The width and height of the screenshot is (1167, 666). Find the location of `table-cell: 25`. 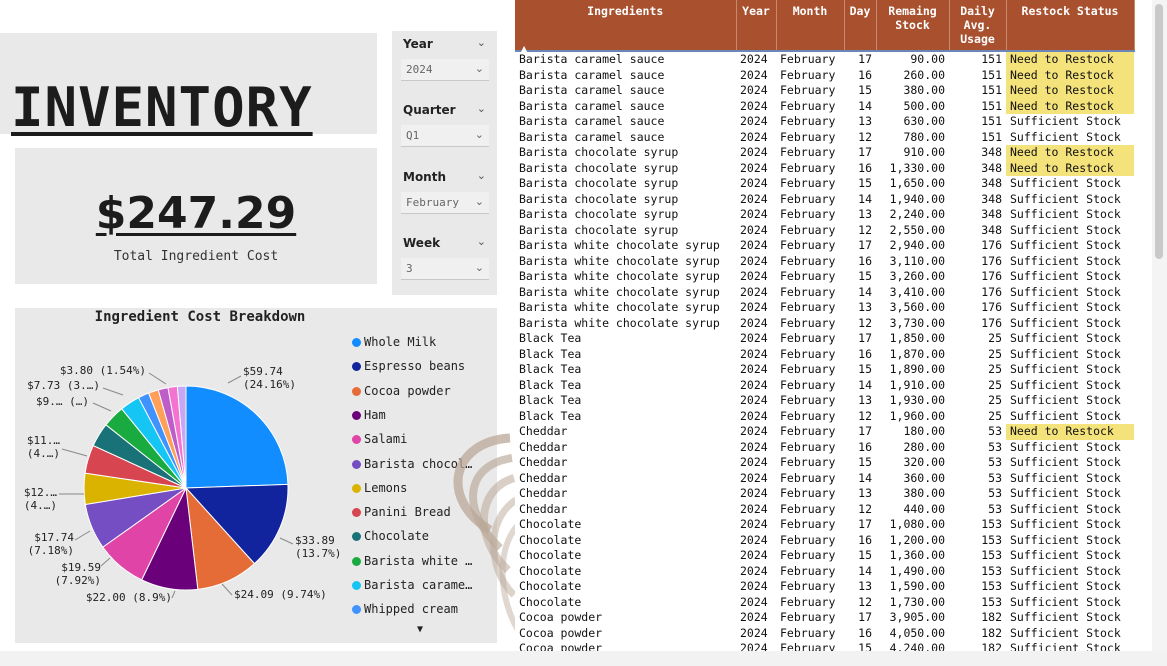

table-cell: 25 is located at coordinates (995, 369).